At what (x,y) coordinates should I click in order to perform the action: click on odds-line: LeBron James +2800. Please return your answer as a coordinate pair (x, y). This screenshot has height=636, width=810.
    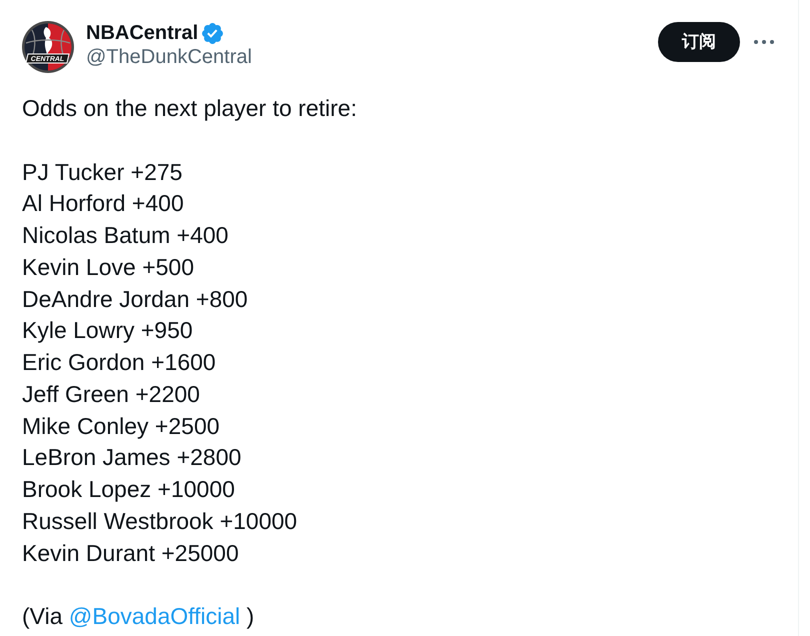
    Looking at the image, I should click on (132, 457).